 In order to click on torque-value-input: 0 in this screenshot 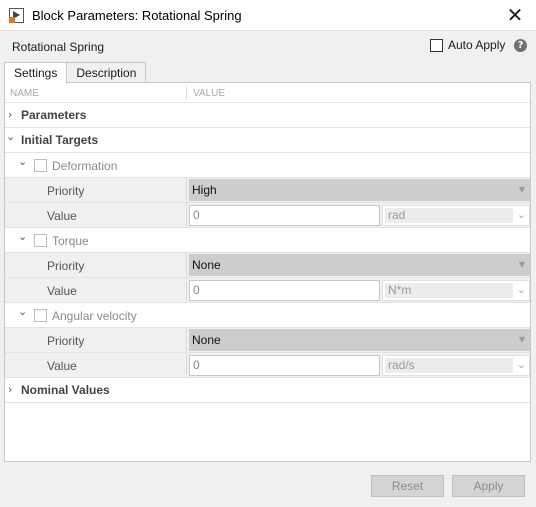, I will do `click(284, 290)`.